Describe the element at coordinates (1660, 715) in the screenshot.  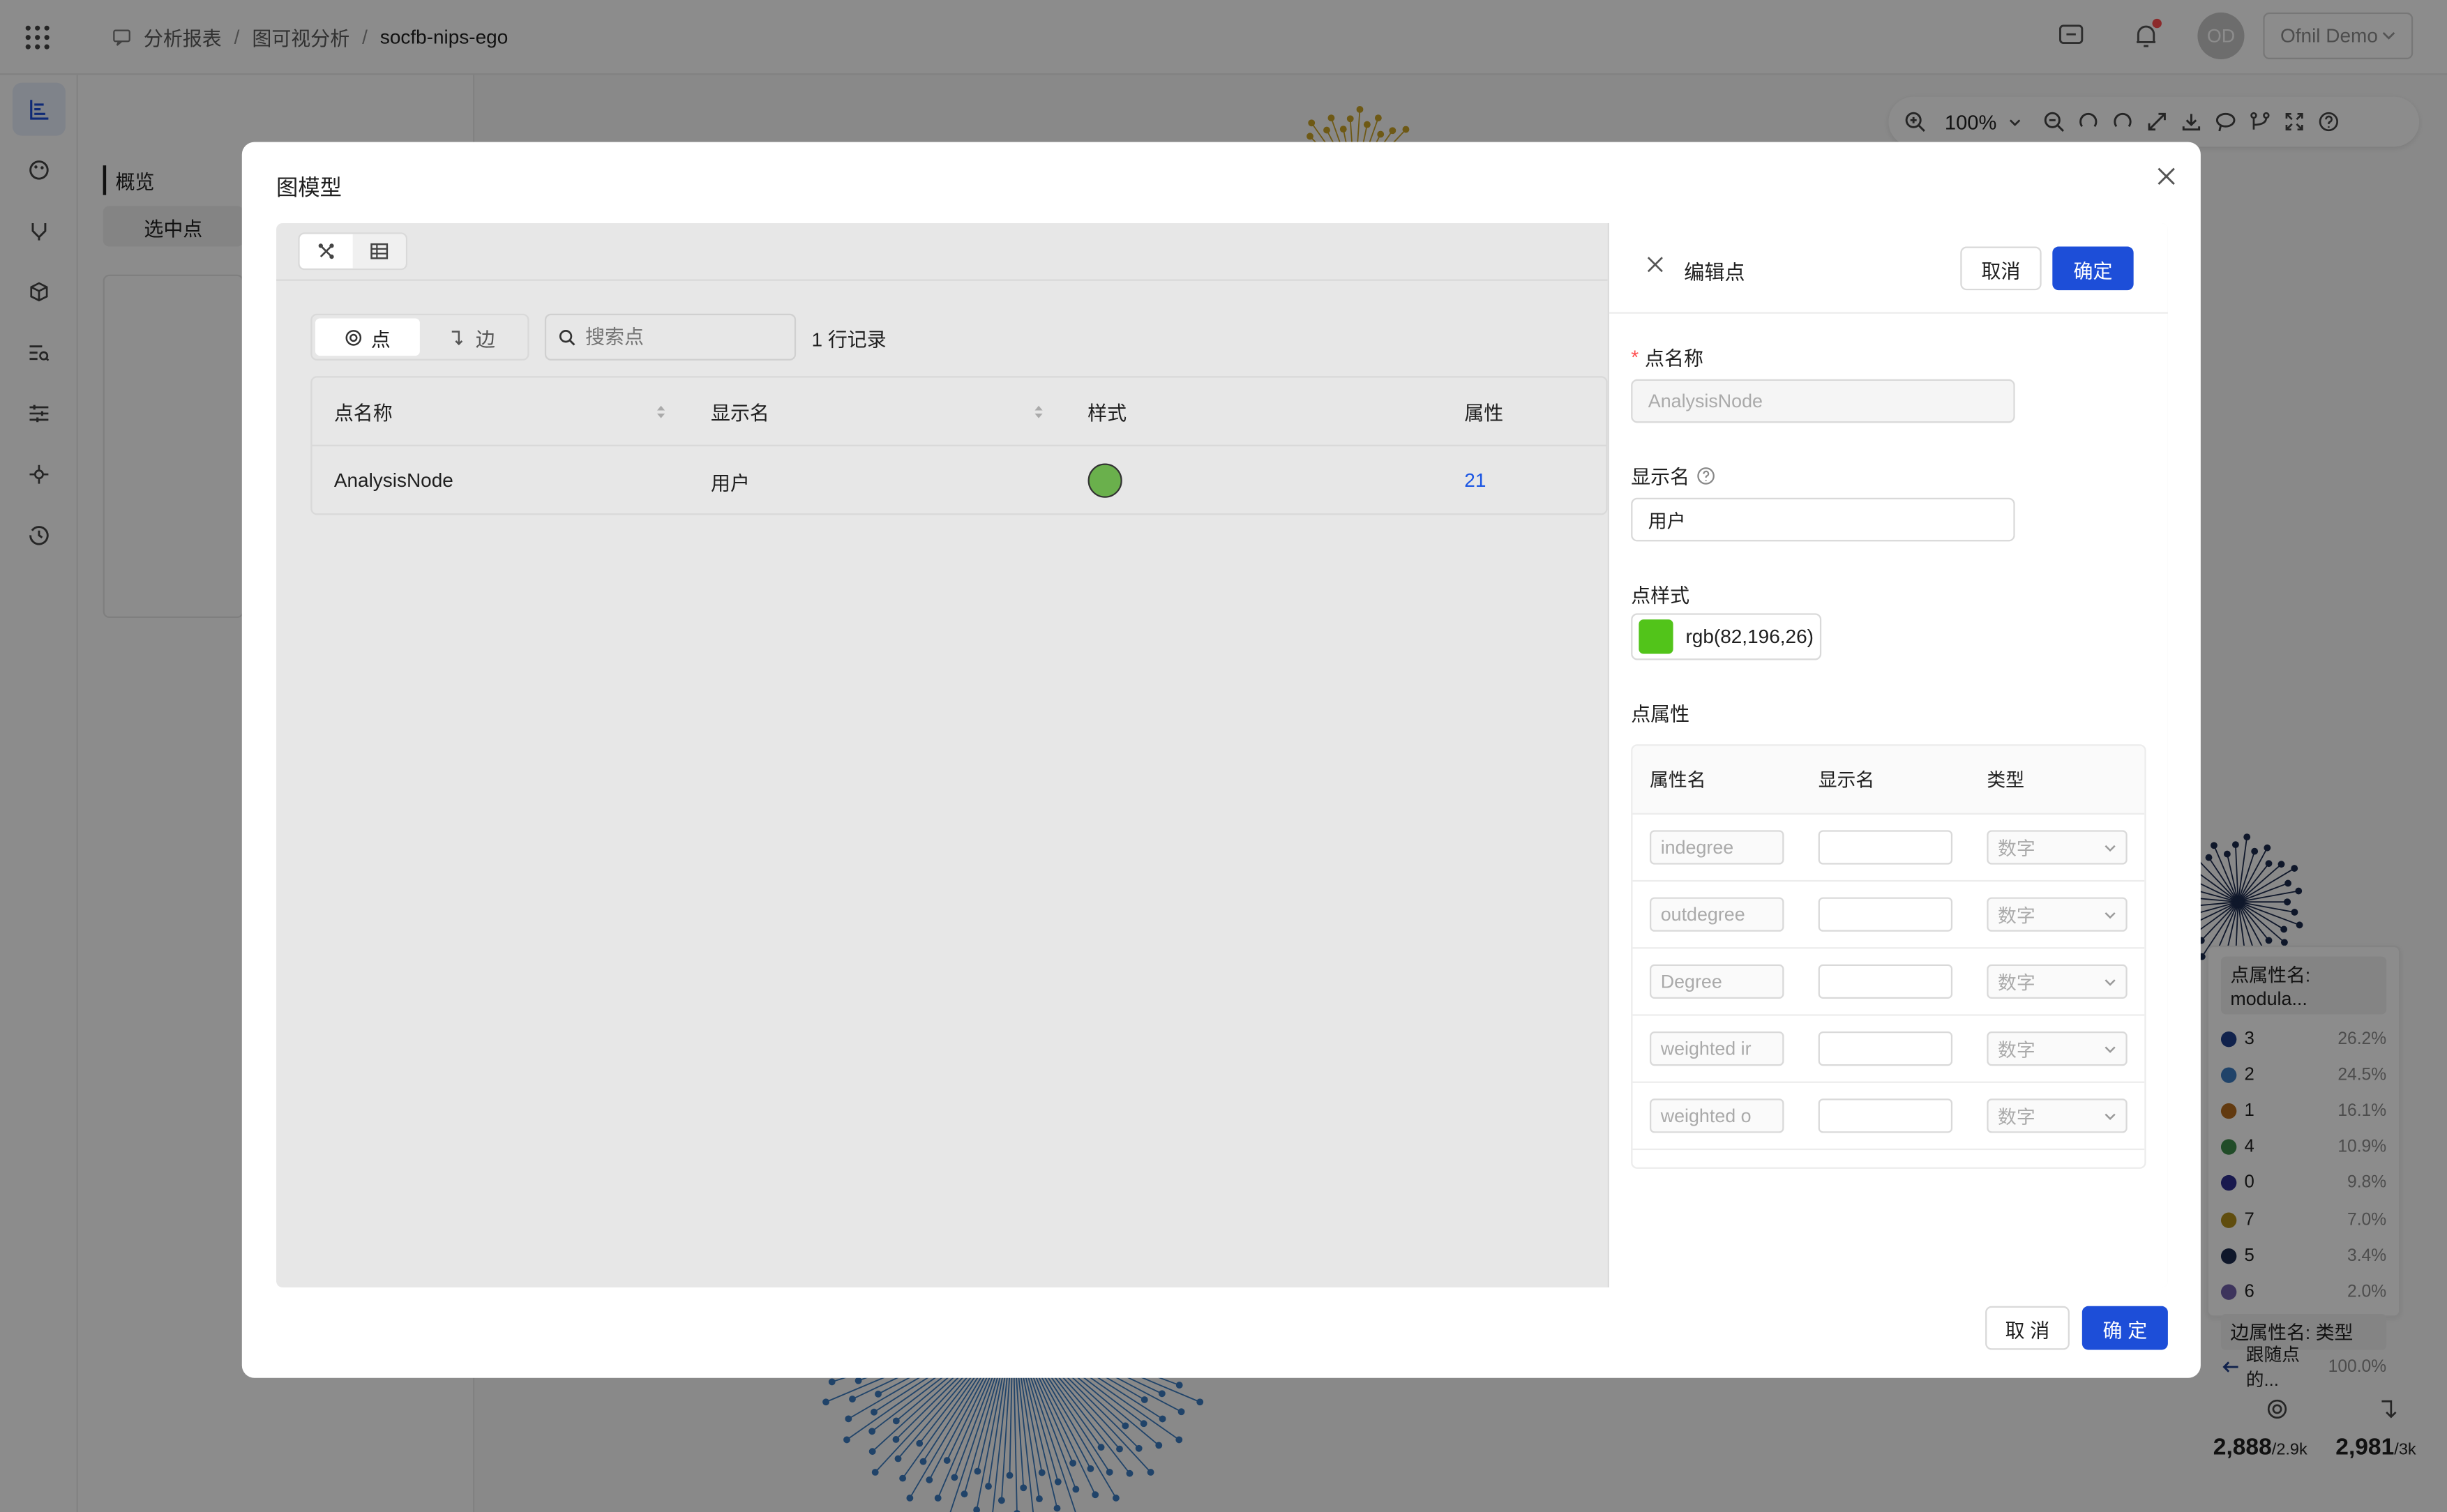
I see `node-props-label: 点属性` at that location.